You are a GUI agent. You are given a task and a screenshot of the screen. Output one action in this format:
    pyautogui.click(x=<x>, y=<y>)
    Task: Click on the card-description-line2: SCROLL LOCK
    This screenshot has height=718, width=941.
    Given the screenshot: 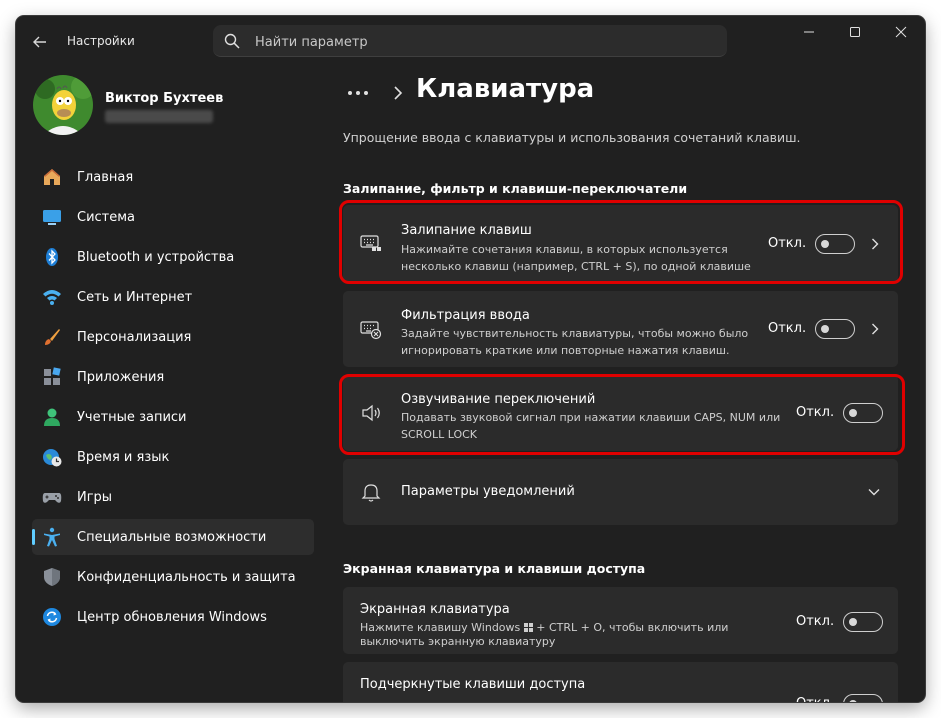 What is the action you would take?
    pyautogui.click(x=439, y=434)
    